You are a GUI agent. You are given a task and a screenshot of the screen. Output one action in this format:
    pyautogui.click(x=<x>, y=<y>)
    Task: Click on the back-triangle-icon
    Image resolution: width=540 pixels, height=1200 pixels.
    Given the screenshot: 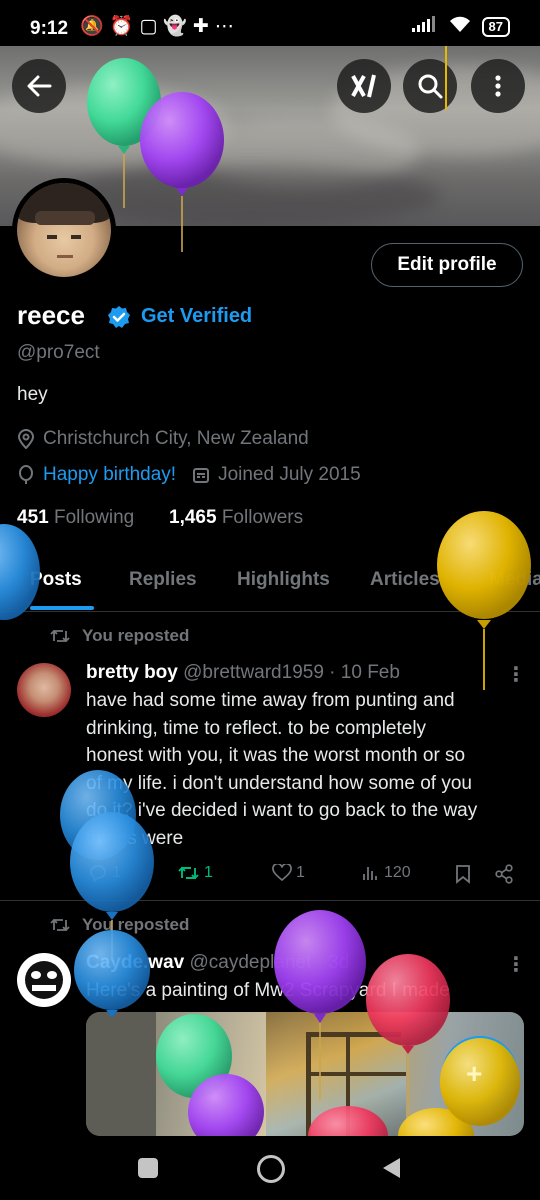 What is the action you would take?
    pyautogui.click(x=391, y=1168)
    